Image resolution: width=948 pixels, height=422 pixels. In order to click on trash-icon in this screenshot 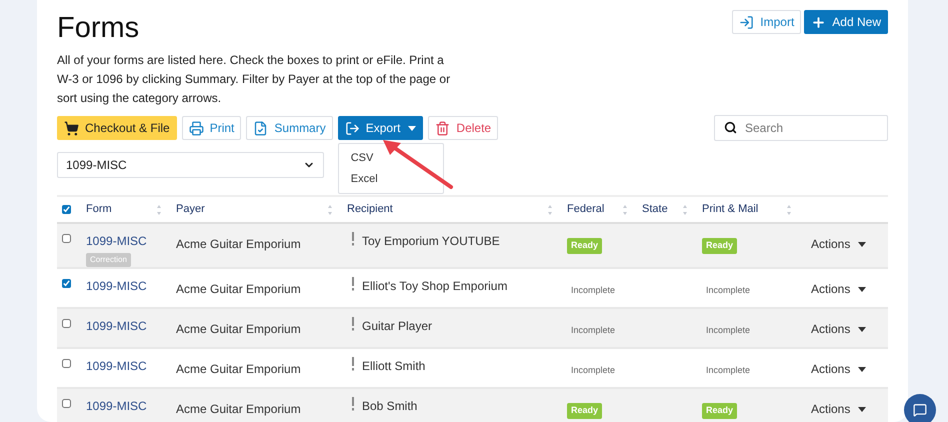, I will do `click(442, 128)`.